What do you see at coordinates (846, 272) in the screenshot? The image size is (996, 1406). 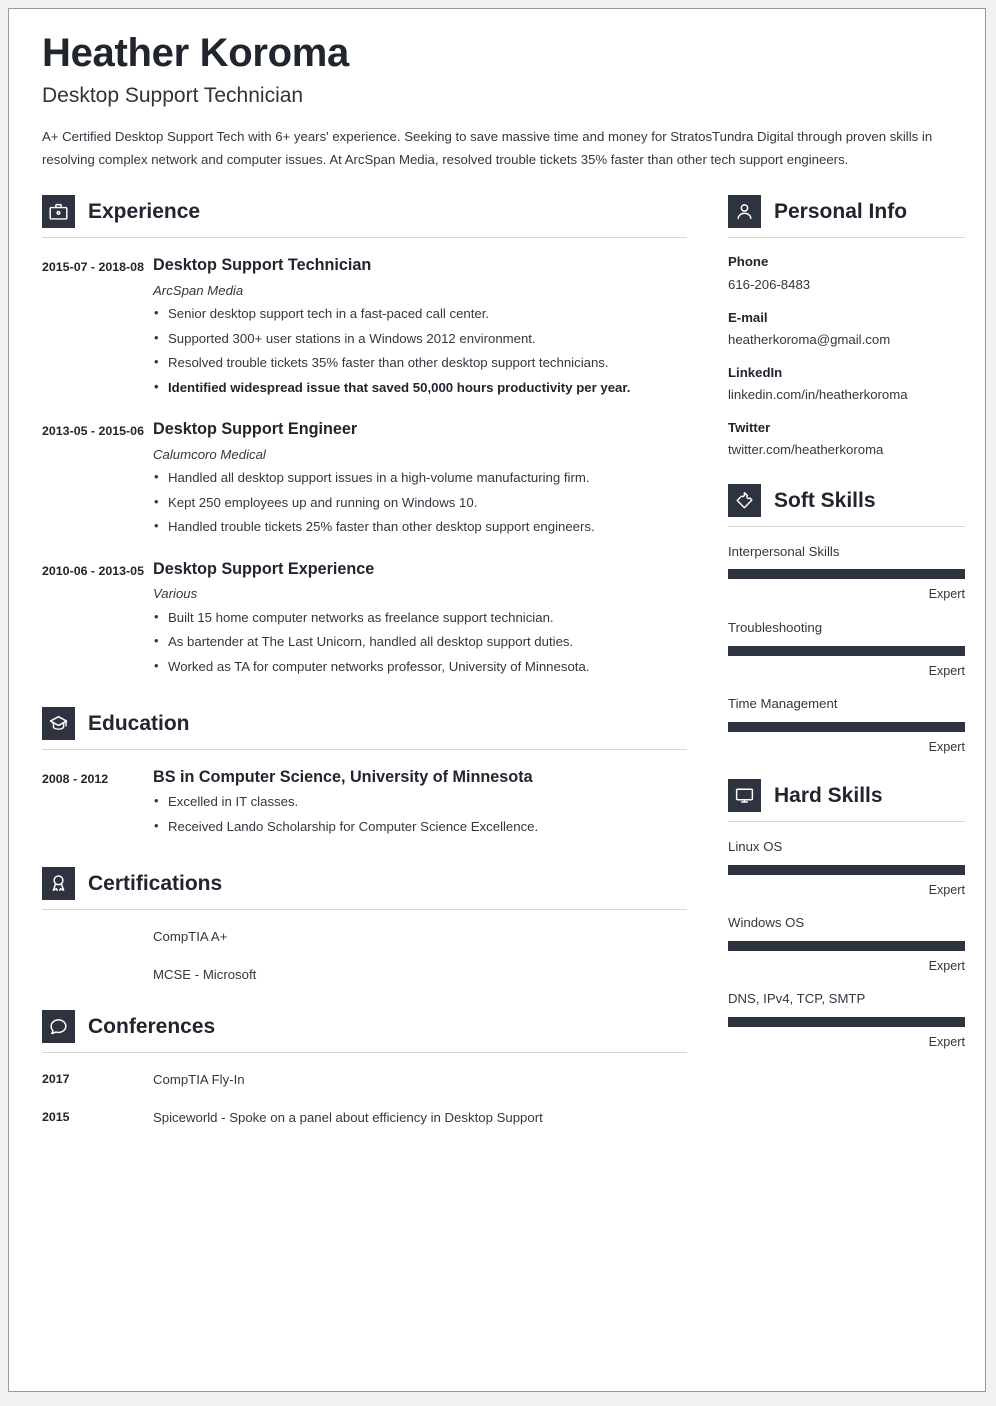 I see `info-group: Phone 616-206-8483` at bounding box center [846, 272].